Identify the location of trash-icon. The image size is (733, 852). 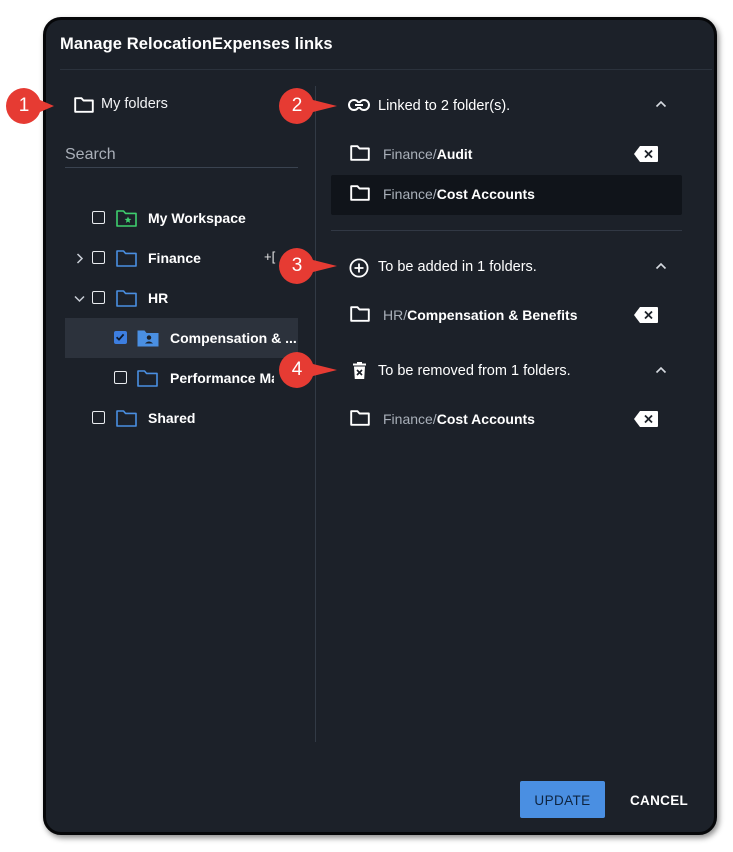
(359, 370).